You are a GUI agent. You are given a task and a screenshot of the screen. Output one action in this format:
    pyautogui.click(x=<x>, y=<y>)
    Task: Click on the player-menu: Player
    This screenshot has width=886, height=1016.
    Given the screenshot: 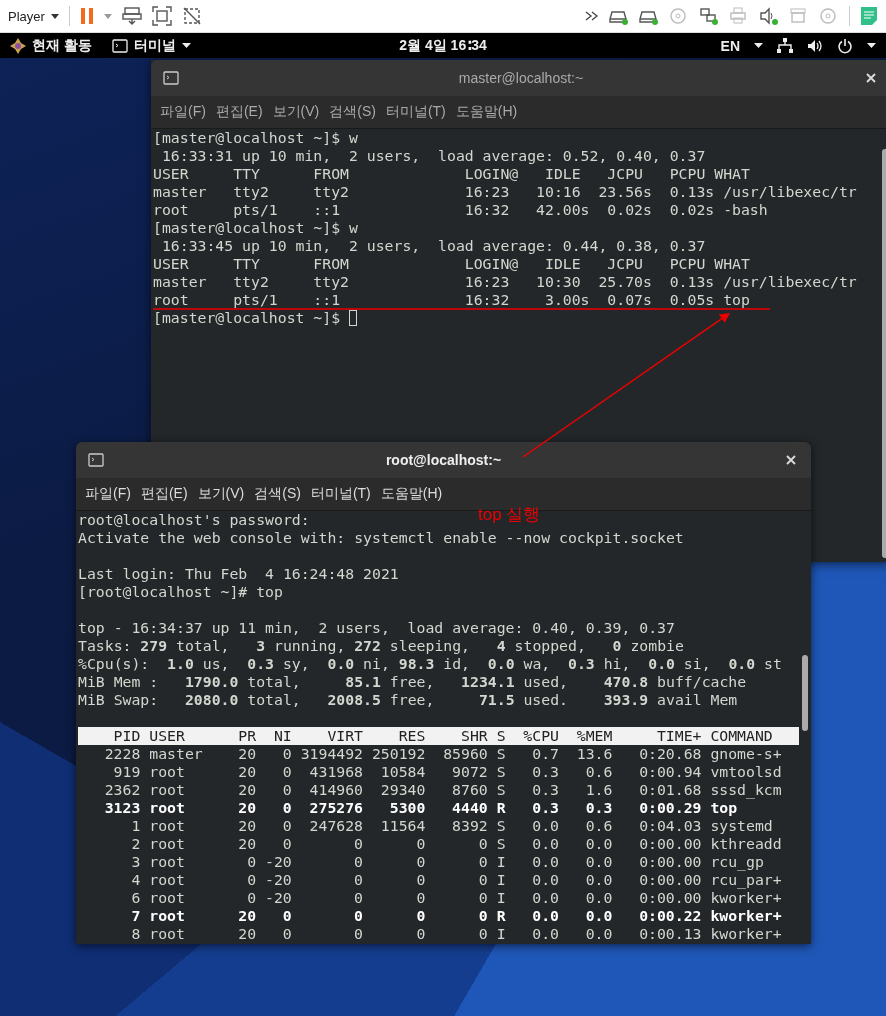 What is the action you would take?
    pyautogui.click(x=33, y=16)
    